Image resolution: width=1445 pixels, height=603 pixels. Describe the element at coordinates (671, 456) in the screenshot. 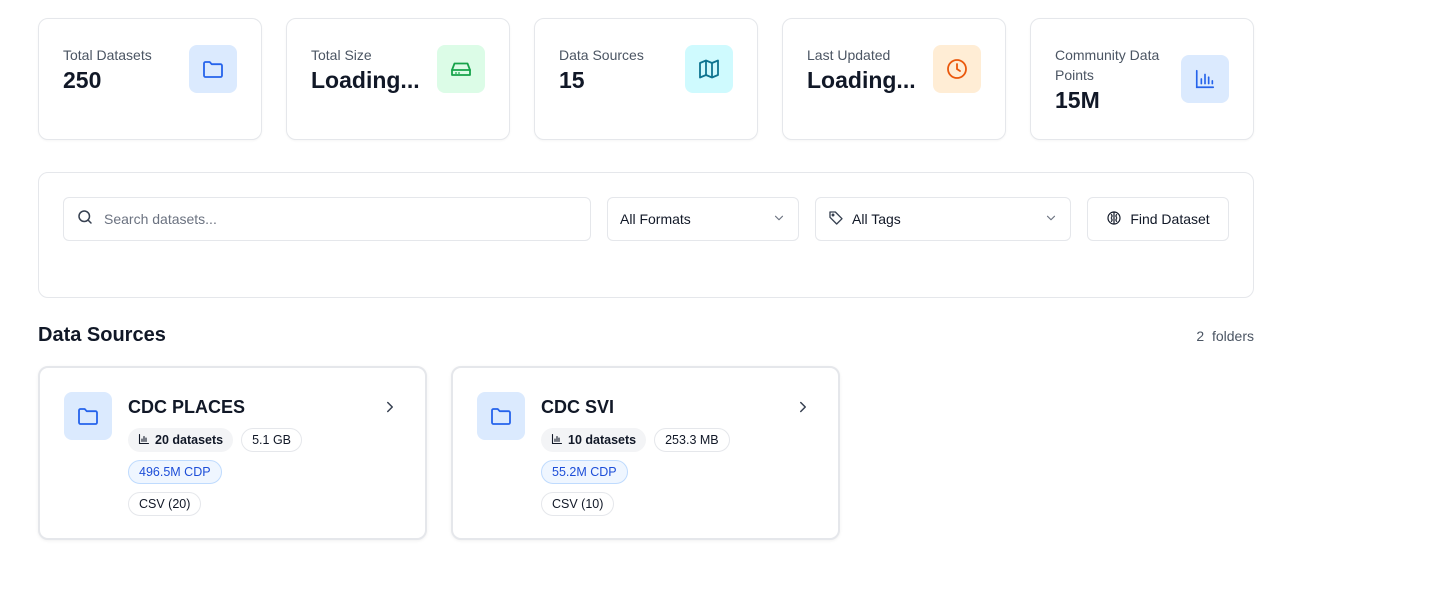

I see `source-badges: 10 datasets 253.3 MB 55.2M CDP` at that location.